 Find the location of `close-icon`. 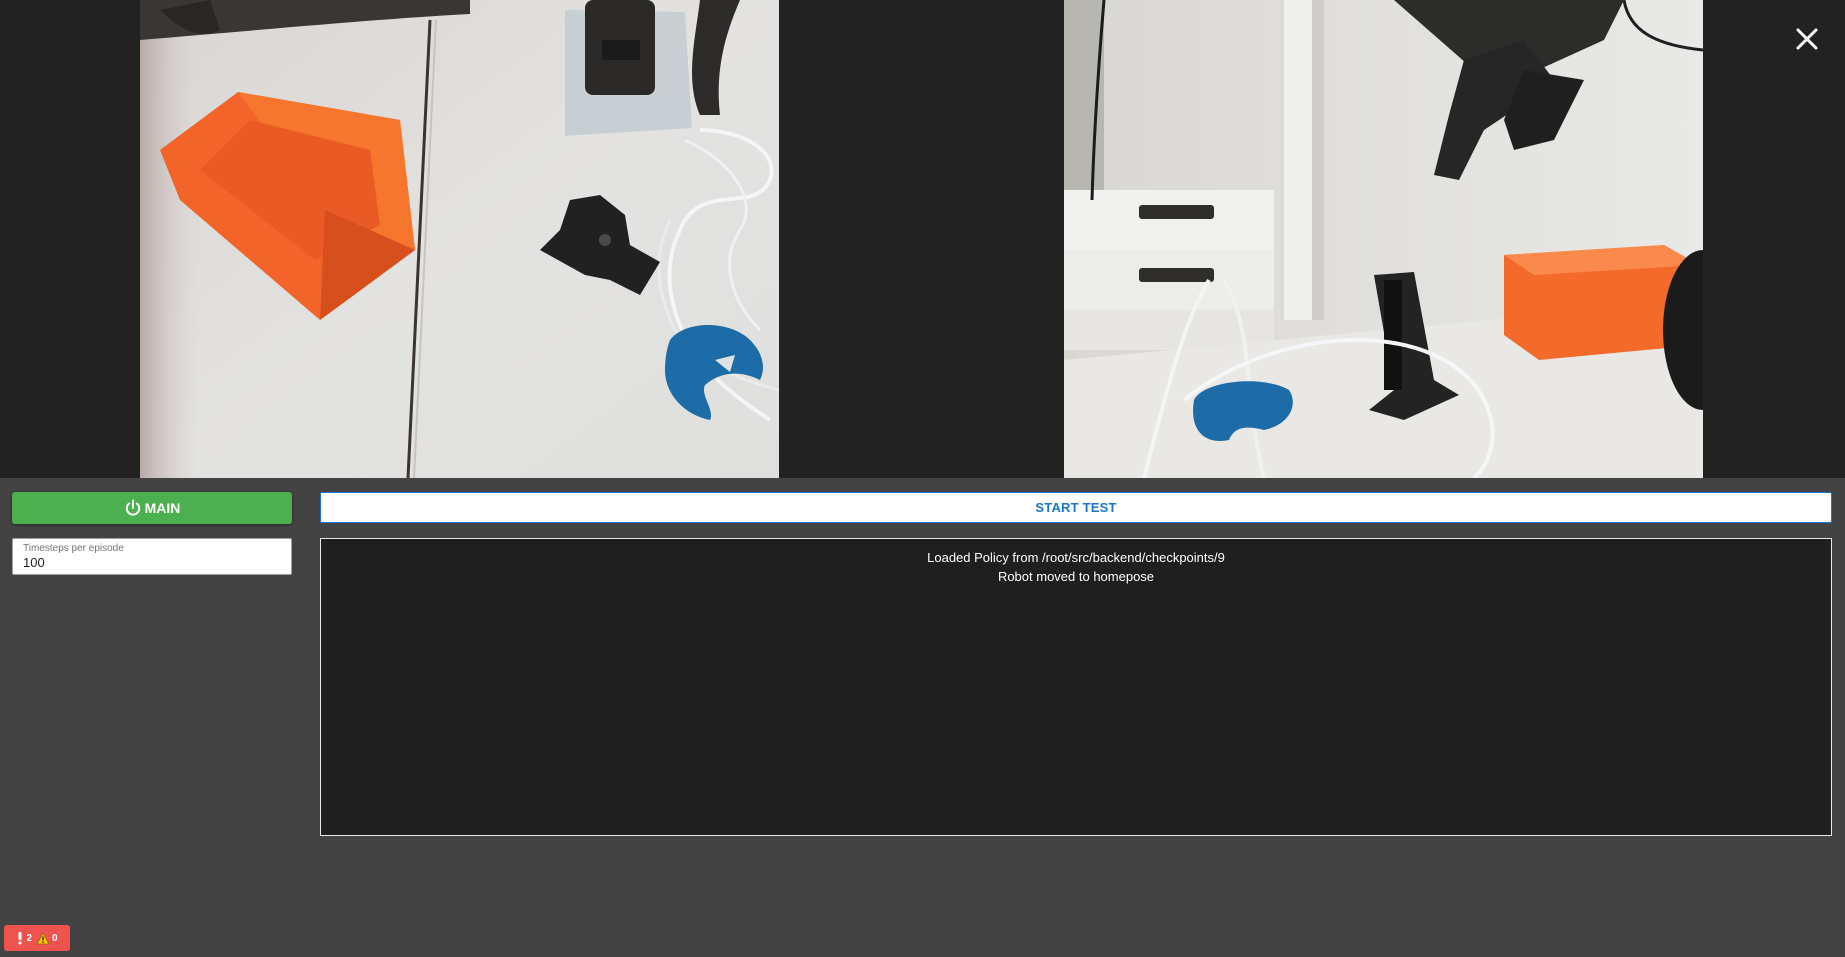

close-icon is located at coordinates (1807, 39).